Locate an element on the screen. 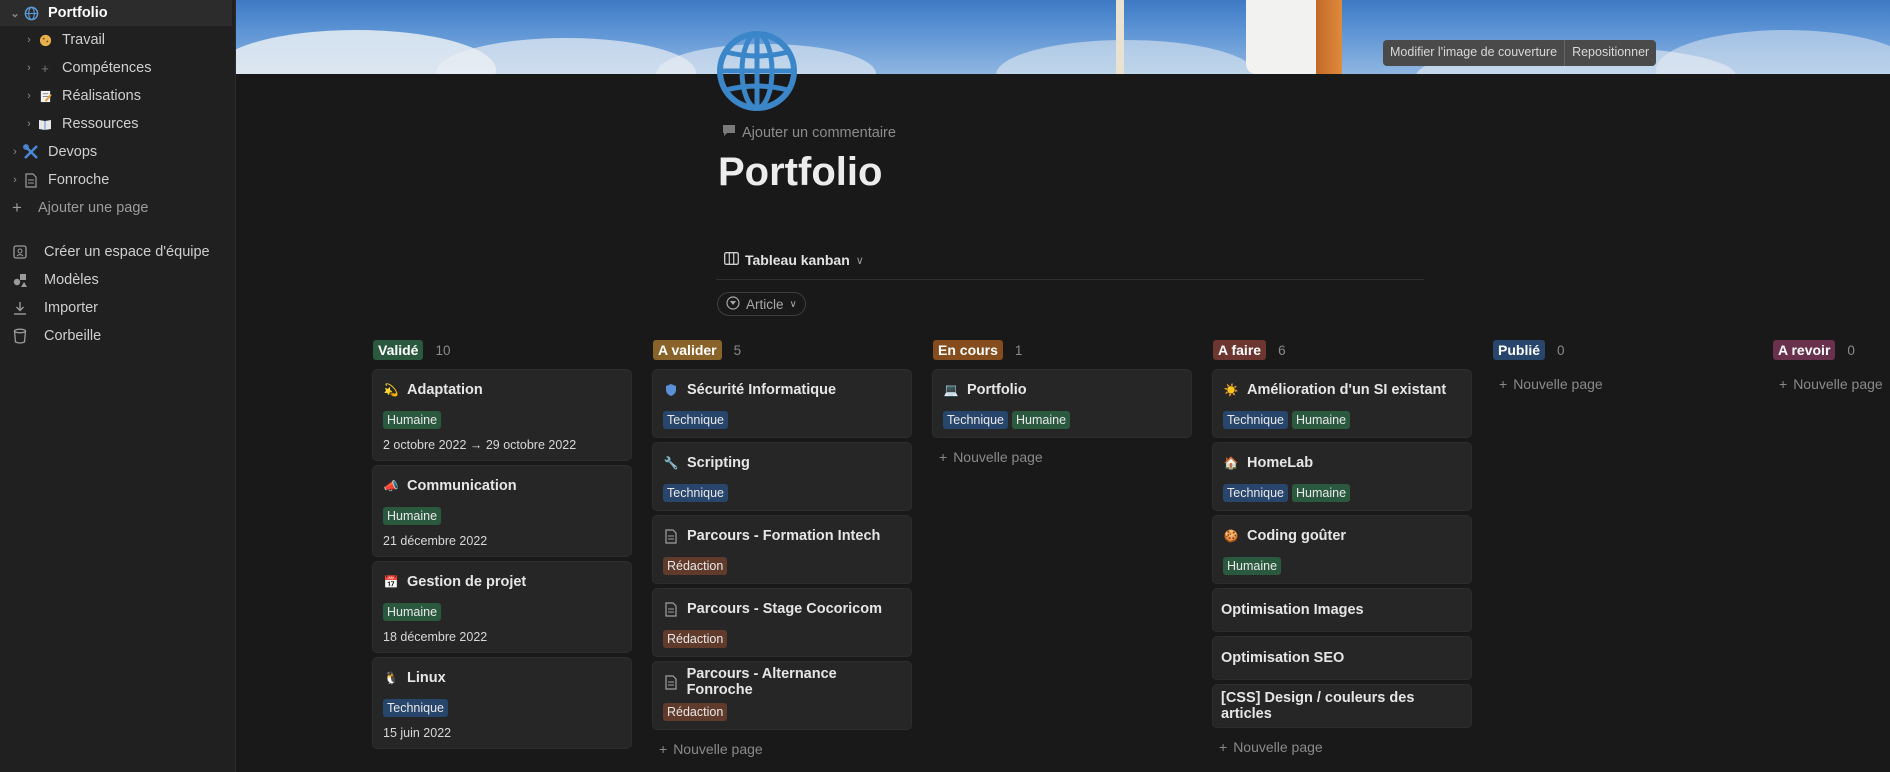  chevron-down-icon: ⌄ is located at coordinates (15, 13).